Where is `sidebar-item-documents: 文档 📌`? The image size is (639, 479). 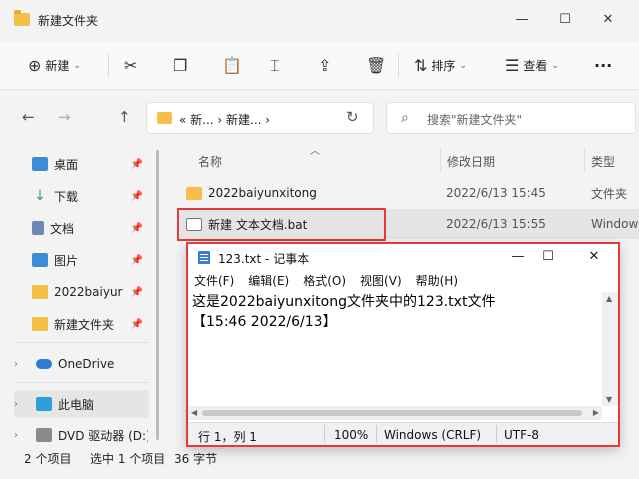 sidebar-item-documents: 文档 📌 is located at coordinates (81, 228).